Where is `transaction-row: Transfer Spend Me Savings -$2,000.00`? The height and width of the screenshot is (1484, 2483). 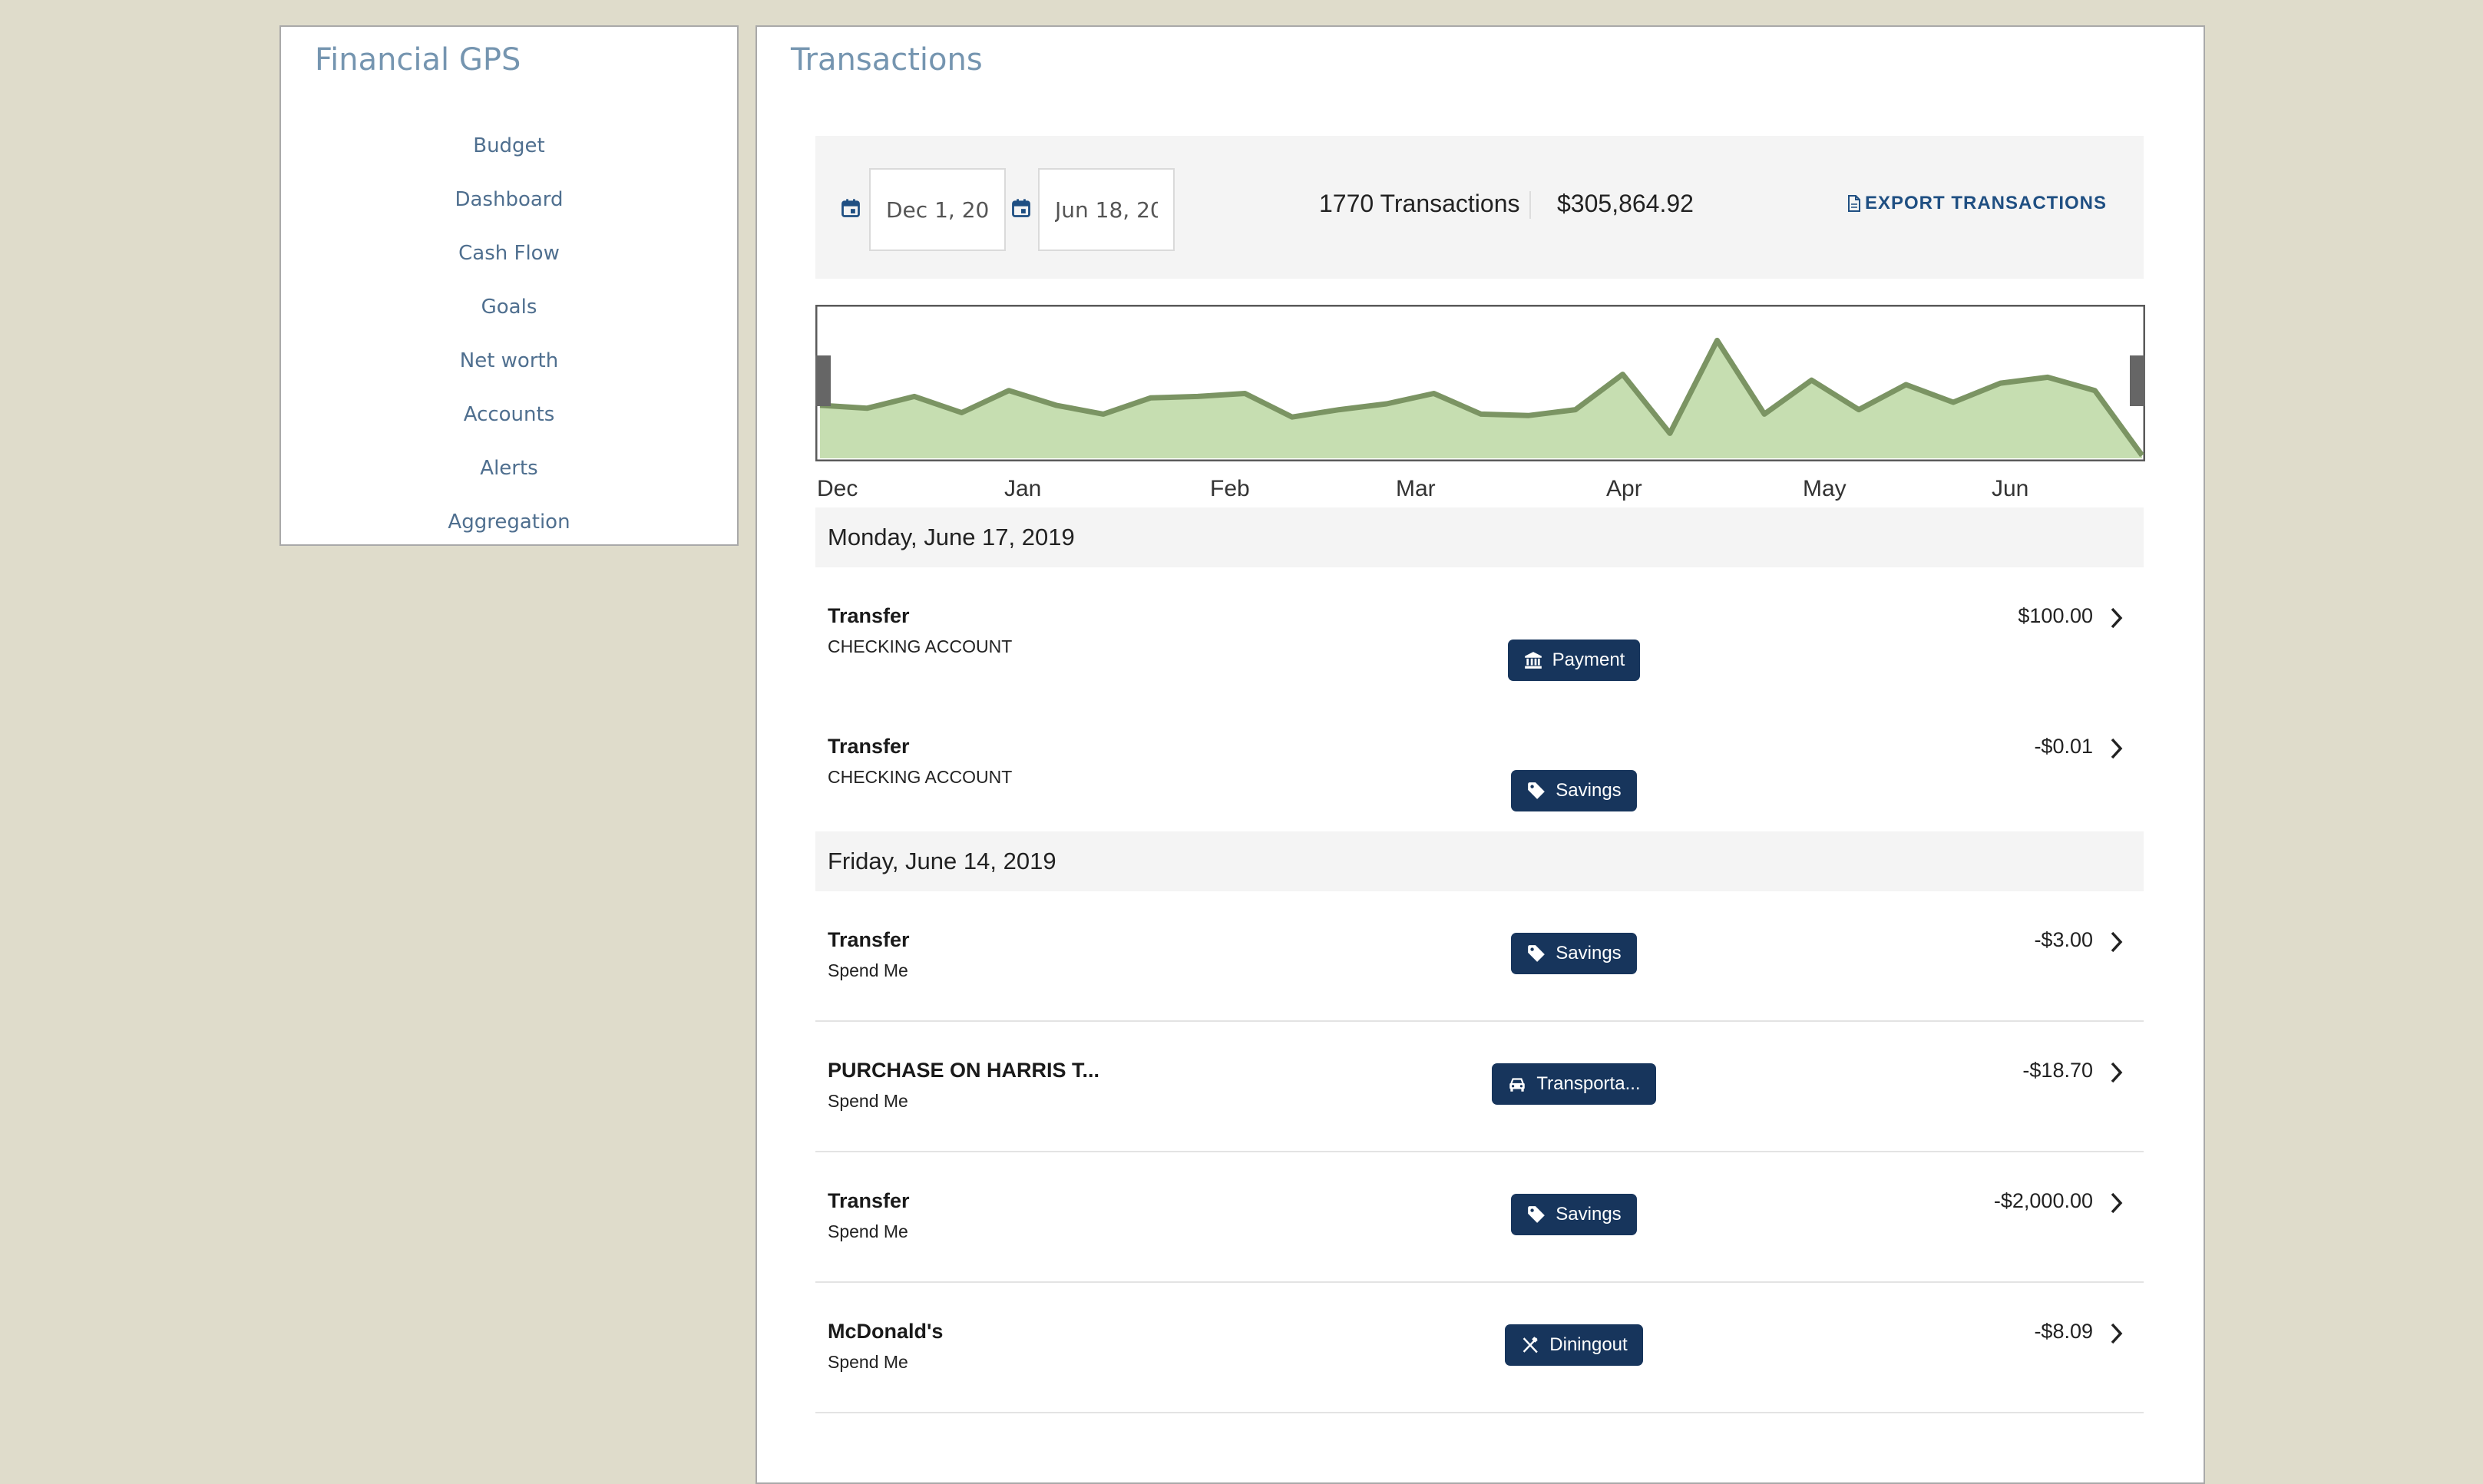
transaction-row: Transfer Spend Me Savings -$2,000.00 is located at coordinates (1479, 1217).